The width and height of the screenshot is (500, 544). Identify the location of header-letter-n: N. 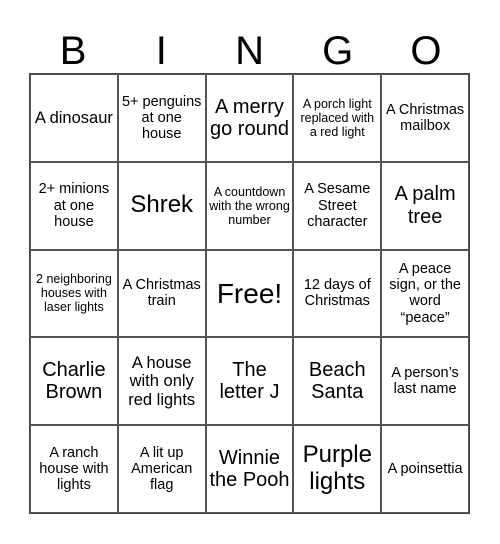
(249, 51).